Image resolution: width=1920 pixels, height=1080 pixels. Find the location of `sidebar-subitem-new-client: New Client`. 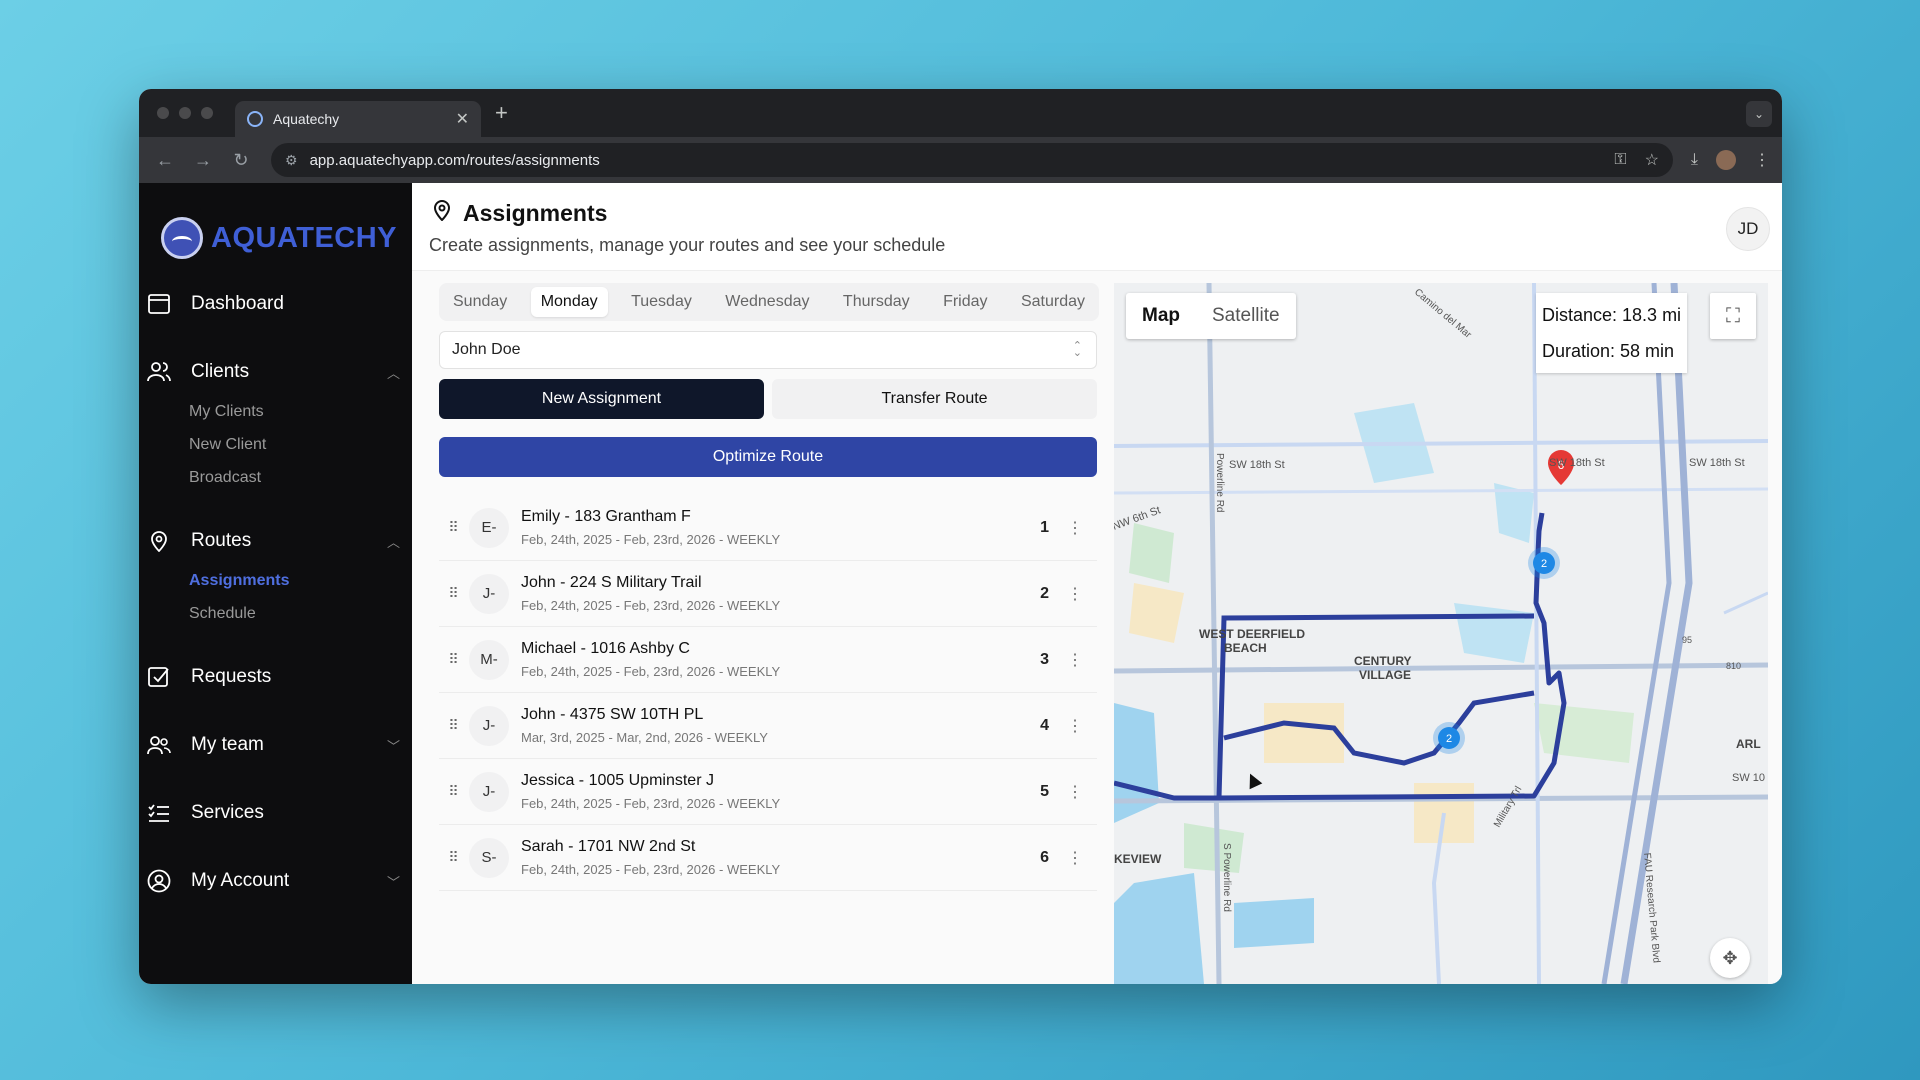

sidebar-subitem-new-client: New Client is located at coordinates (300, 444).